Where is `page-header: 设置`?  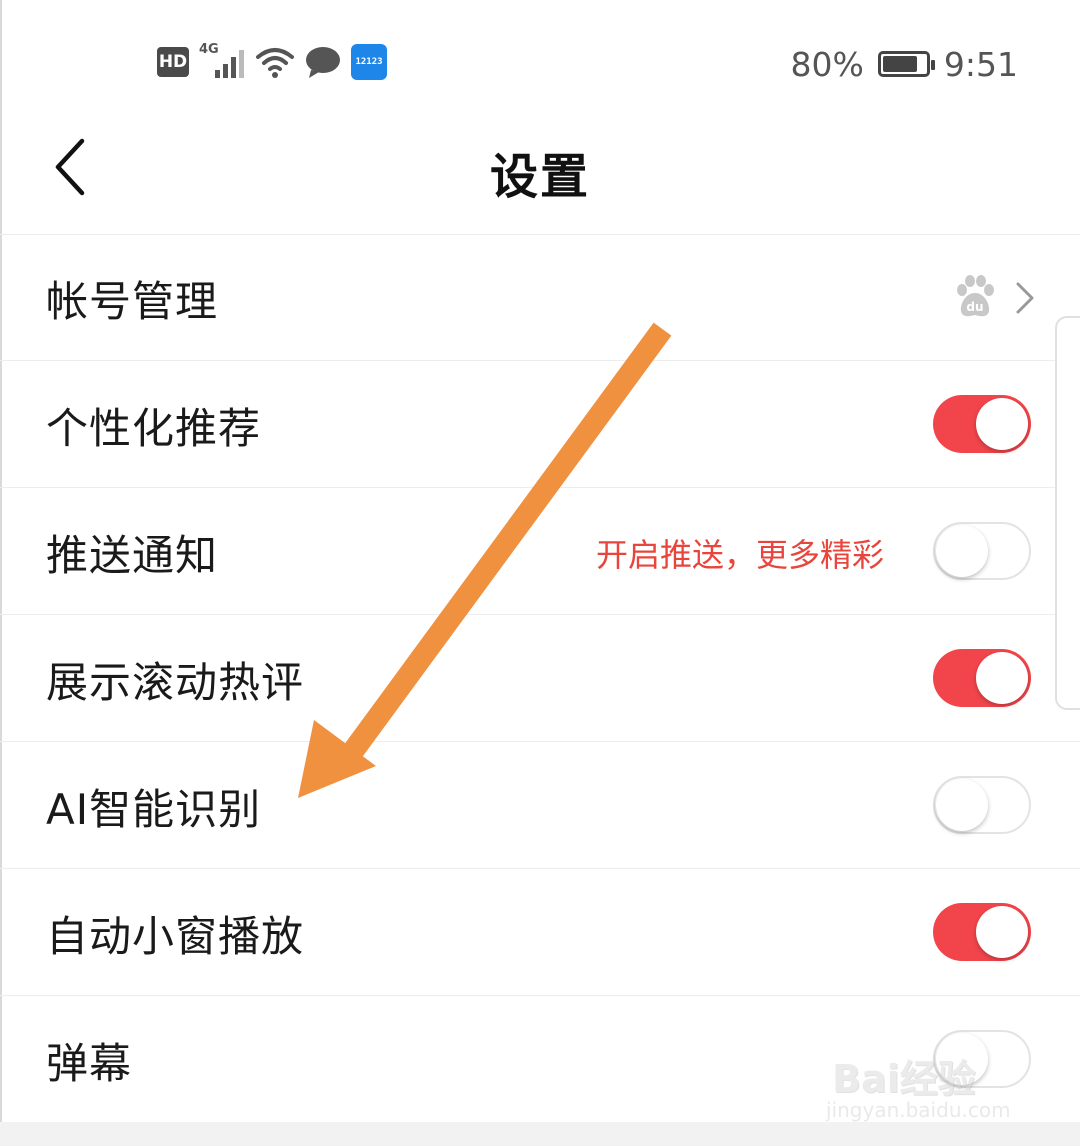
page-header: 设置 is located at coordinates (540, 175).